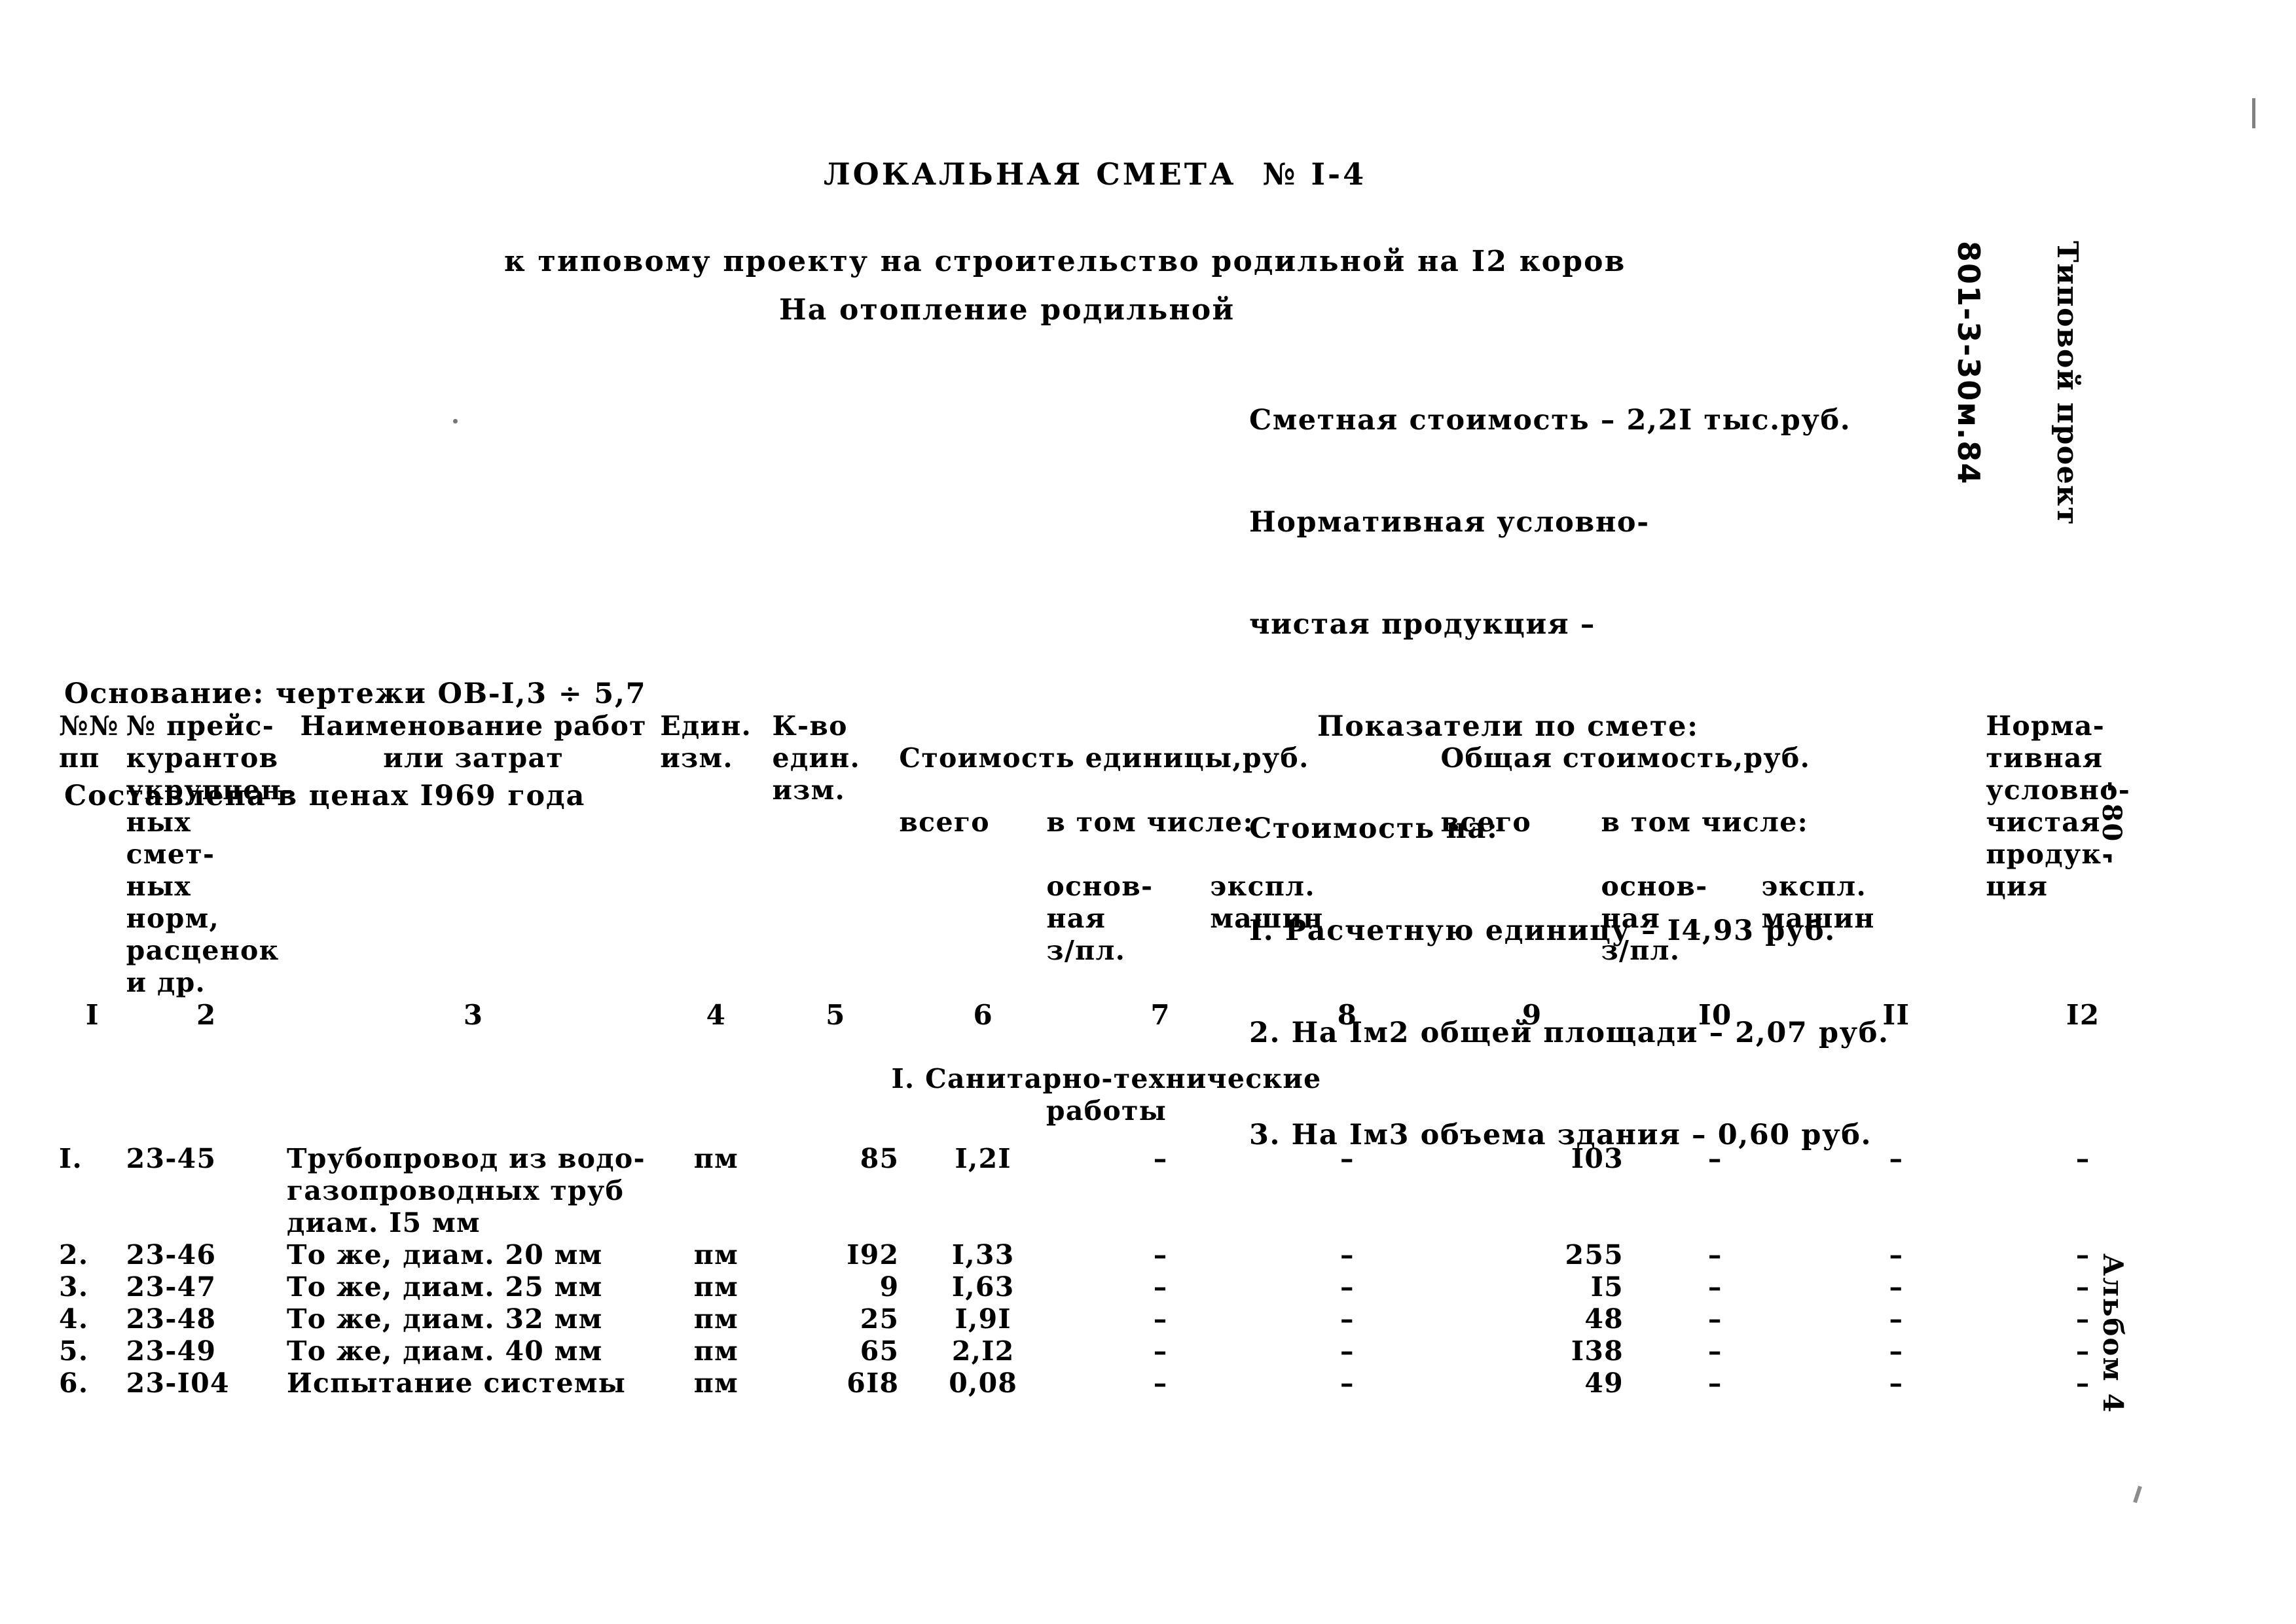  I want to click on row-code: 23-45, so click(171, 1158).